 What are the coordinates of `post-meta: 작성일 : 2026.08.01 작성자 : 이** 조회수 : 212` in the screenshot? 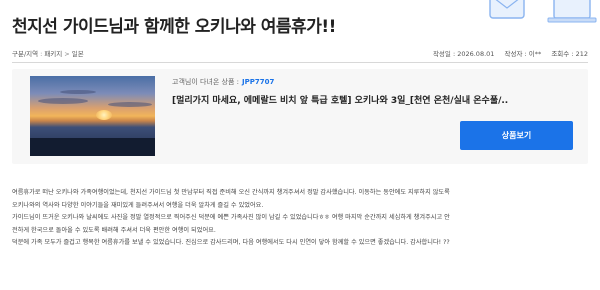 It's located at (506, 53).